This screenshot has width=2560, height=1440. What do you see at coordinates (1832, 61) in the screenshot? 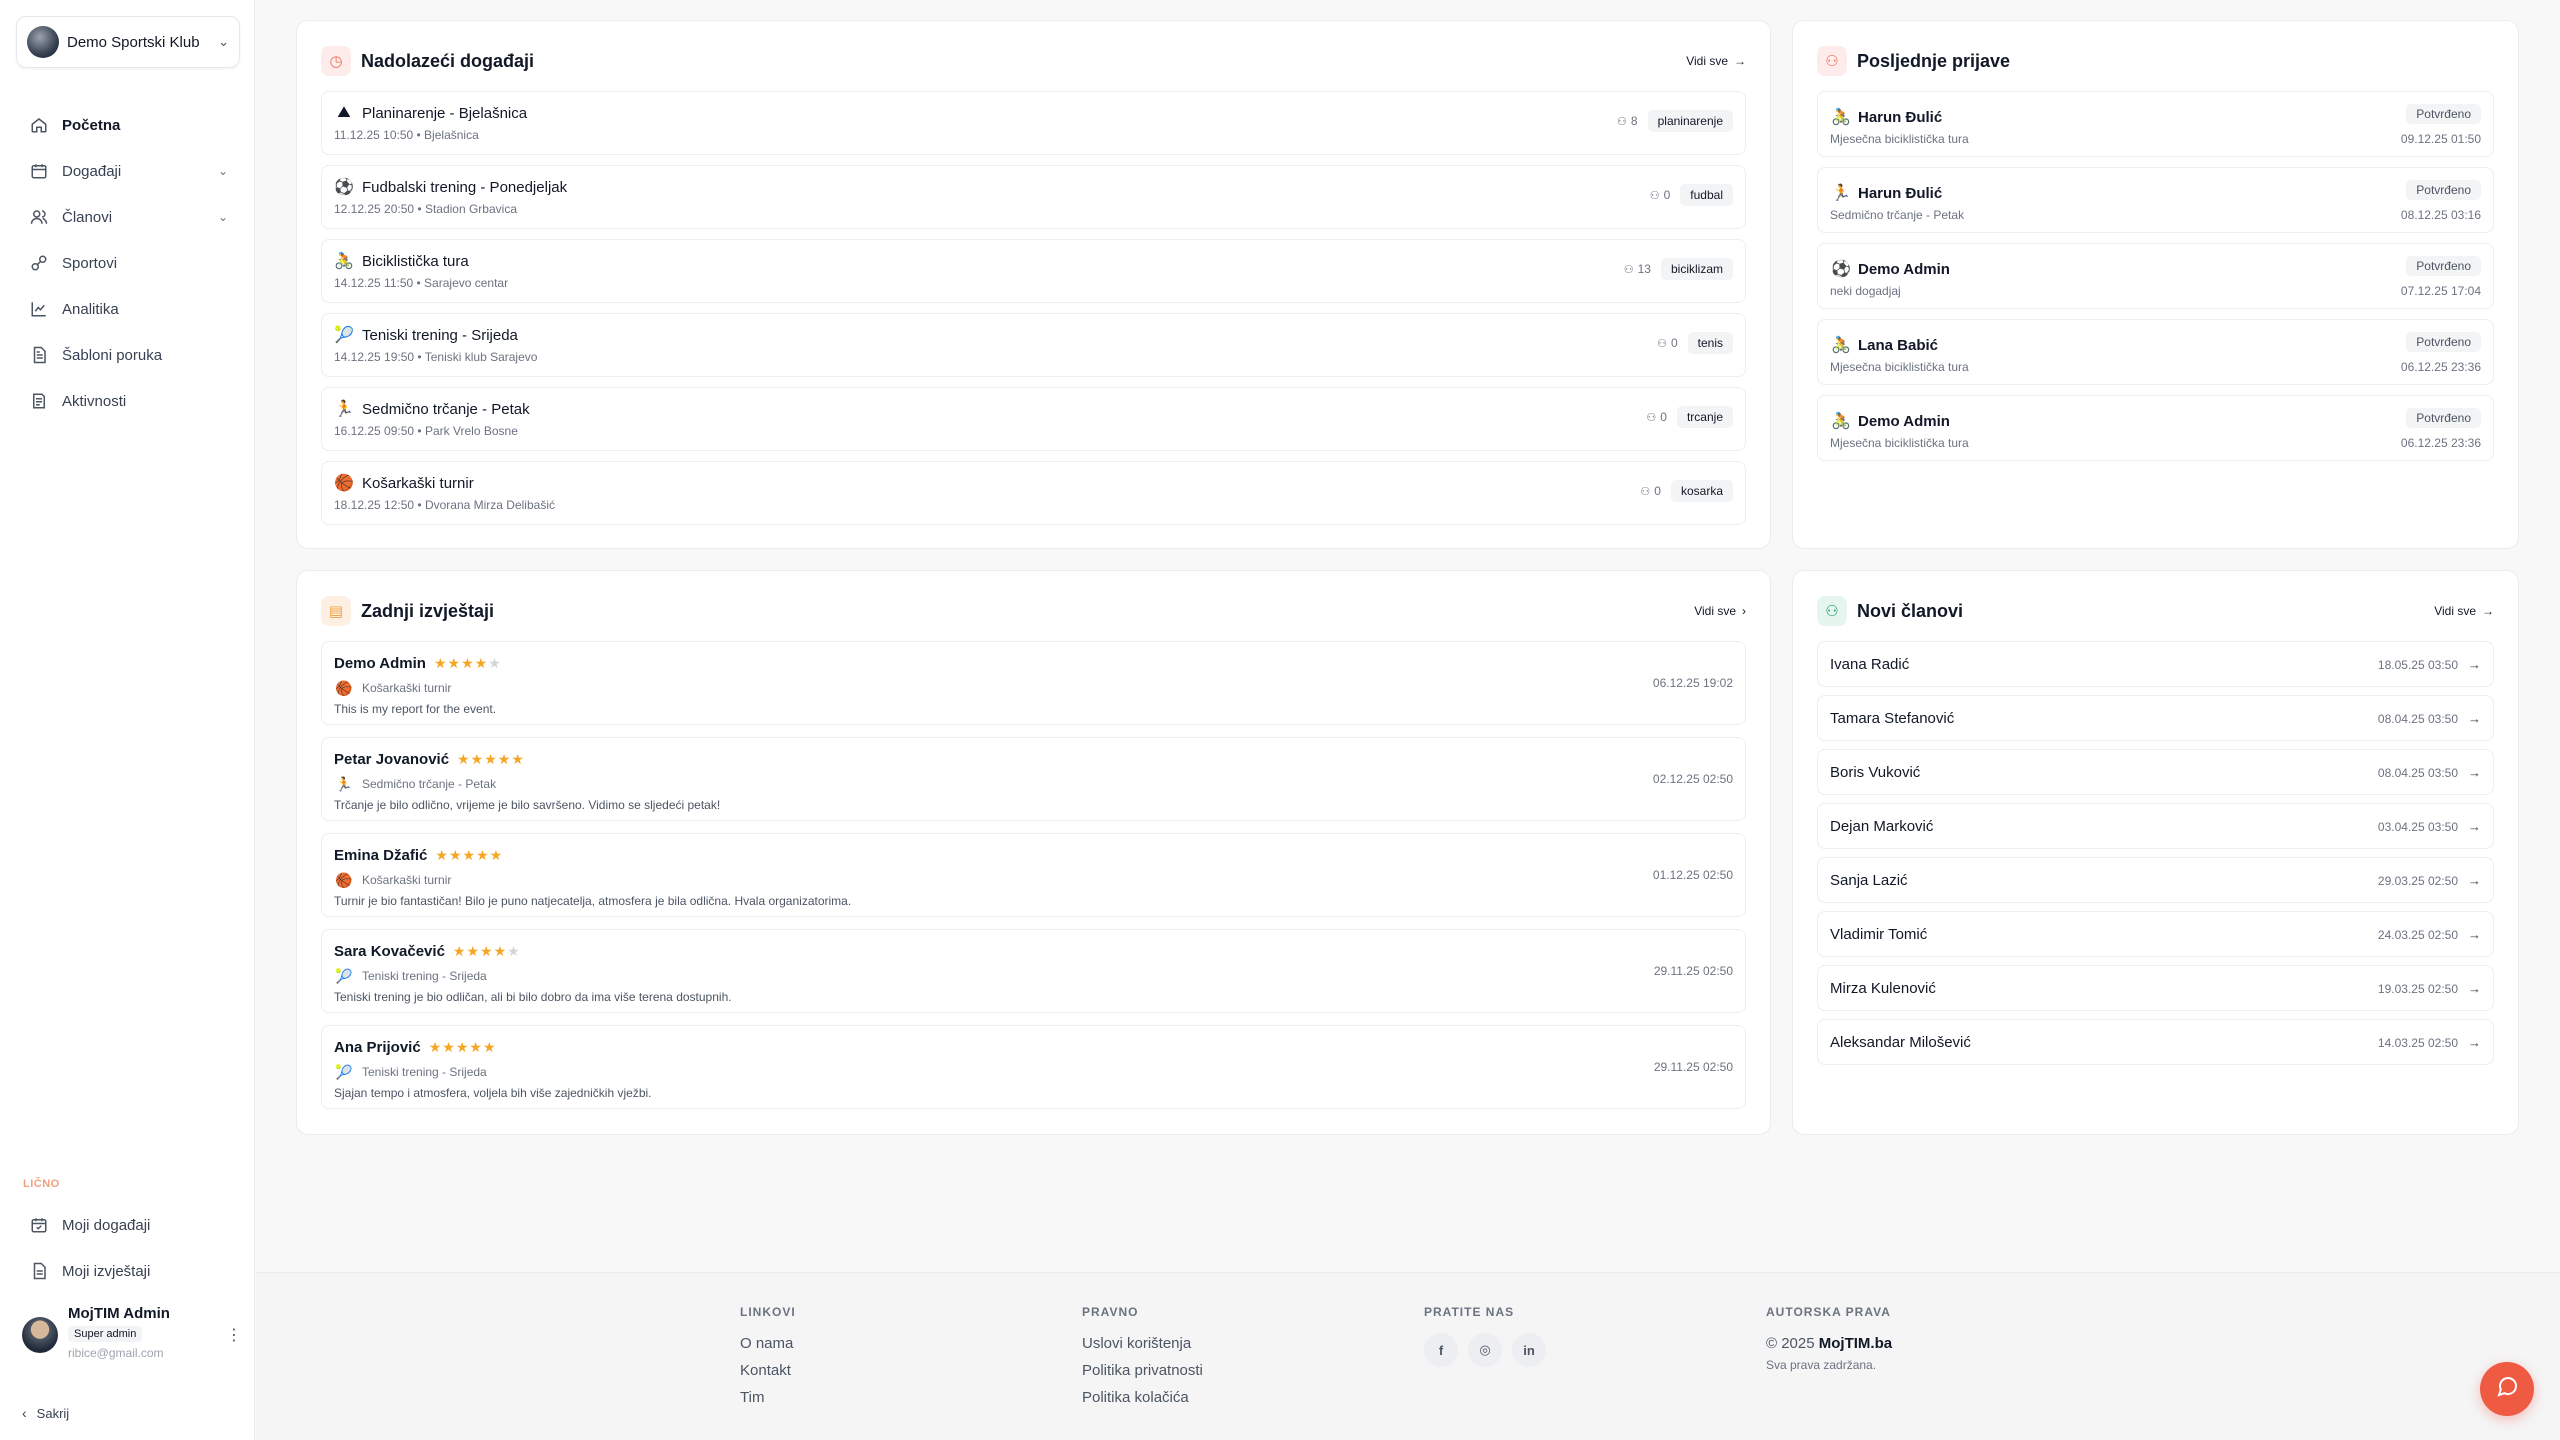
I see `user-check-icon: ⚇` at bounding box center [1832, 61].